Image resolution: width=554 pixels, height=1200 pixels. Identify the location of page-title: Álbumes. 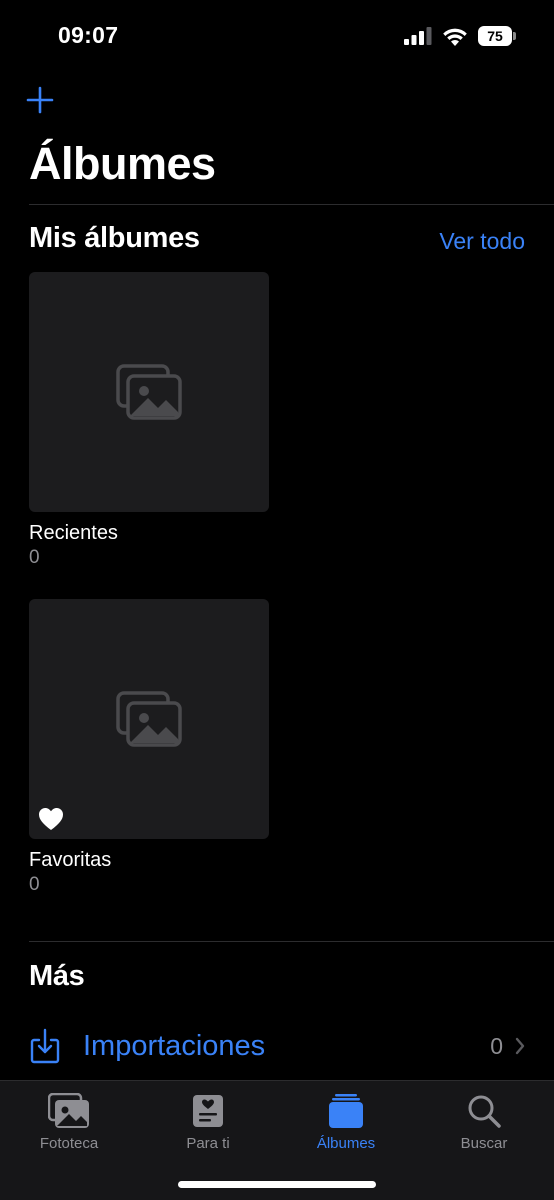
(122, 163).